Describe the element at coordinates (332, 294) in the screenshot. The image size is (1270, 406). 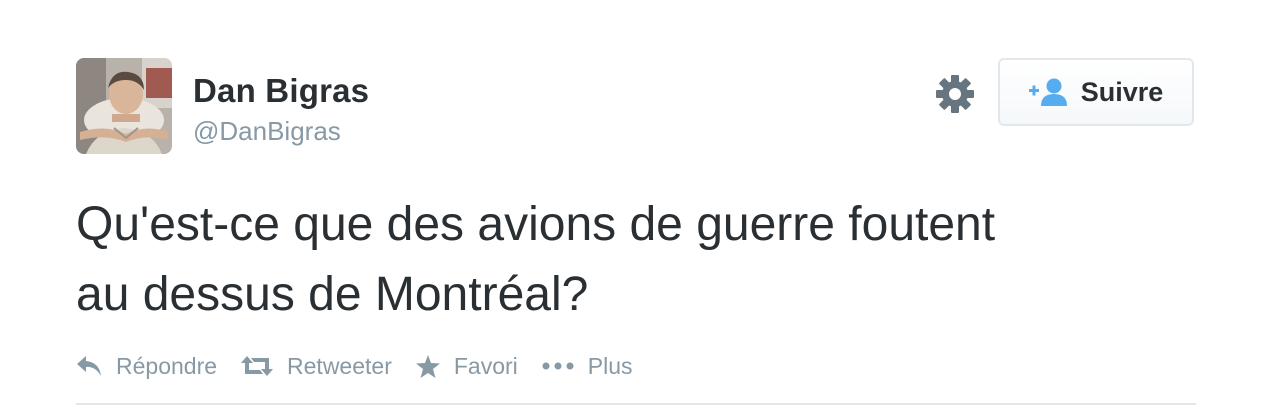
I see `tweet-text-line: au dessus de Montréal?` at that location.